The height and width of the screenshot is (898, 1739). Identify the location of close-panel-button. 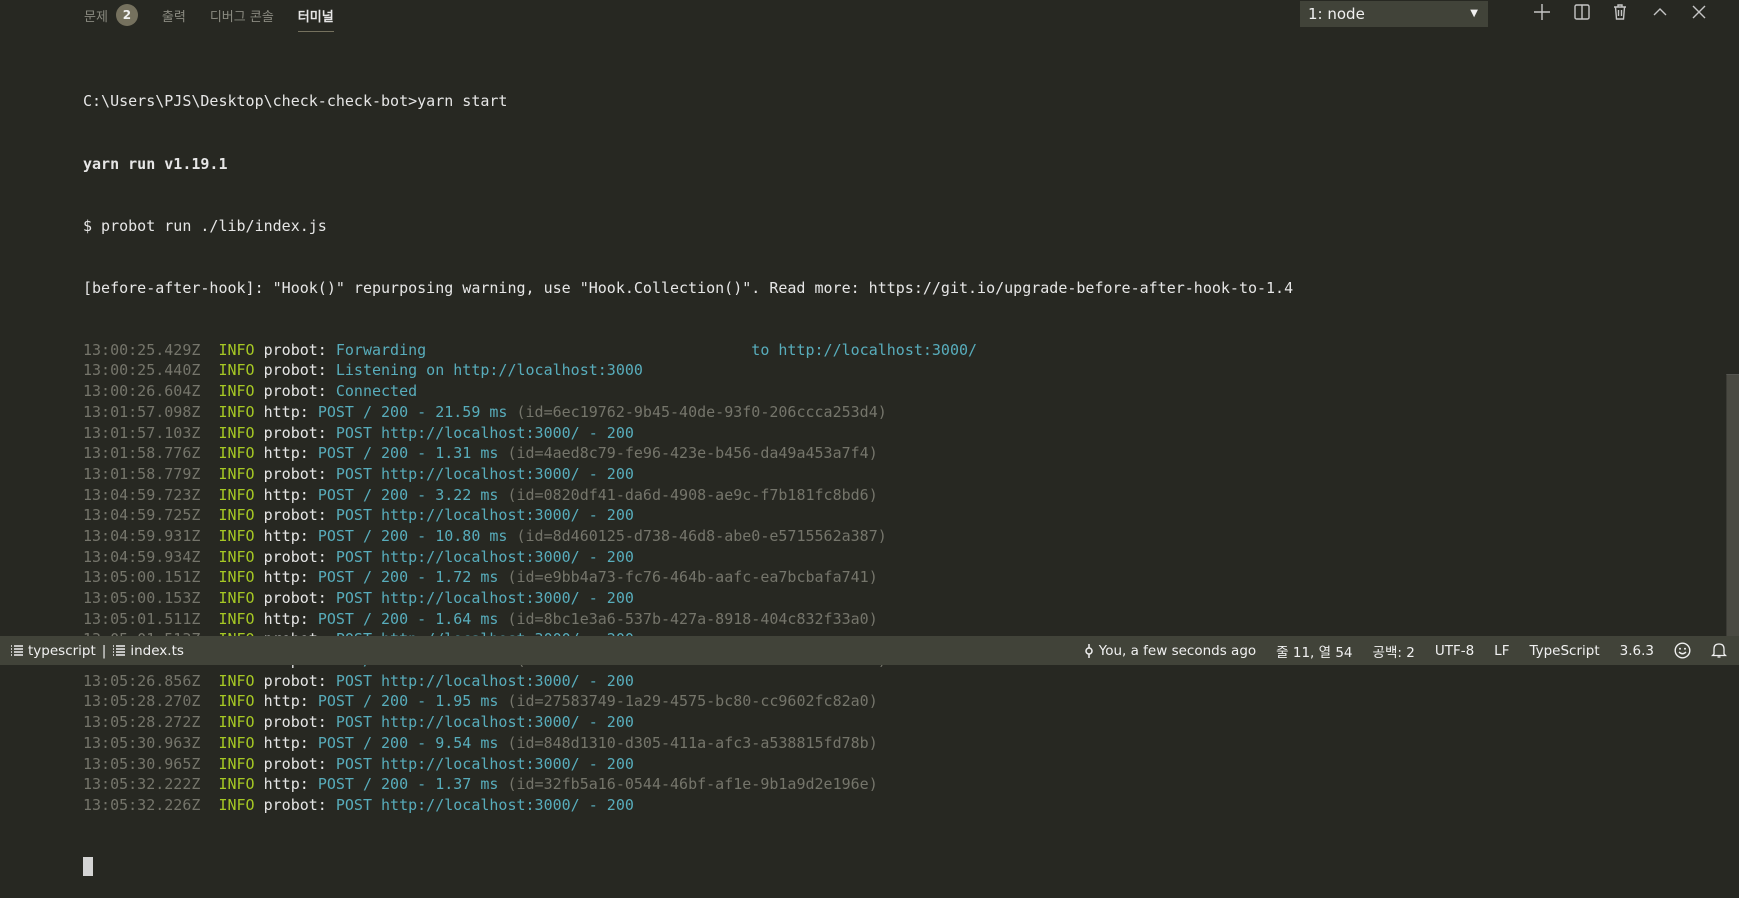
(1699, 14).